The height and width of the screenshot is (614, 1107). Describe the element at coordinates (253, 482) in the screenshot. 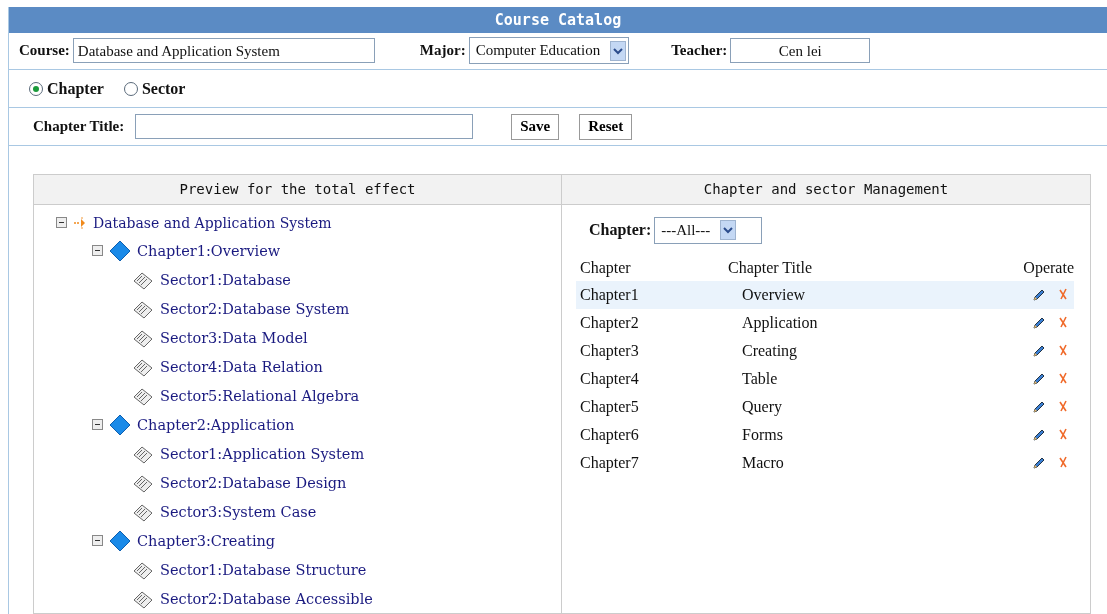

I see `tree-item: Sector2:Database Design` at that location.